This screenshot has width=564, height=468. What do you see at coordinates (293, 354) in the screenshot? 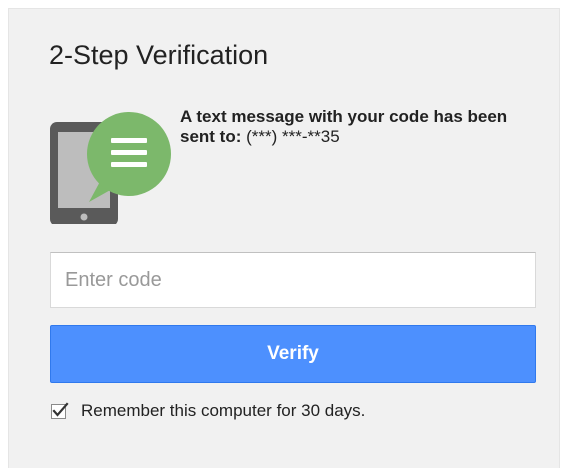
I see `verify-button: Verify` at bounding box center [293, 354].